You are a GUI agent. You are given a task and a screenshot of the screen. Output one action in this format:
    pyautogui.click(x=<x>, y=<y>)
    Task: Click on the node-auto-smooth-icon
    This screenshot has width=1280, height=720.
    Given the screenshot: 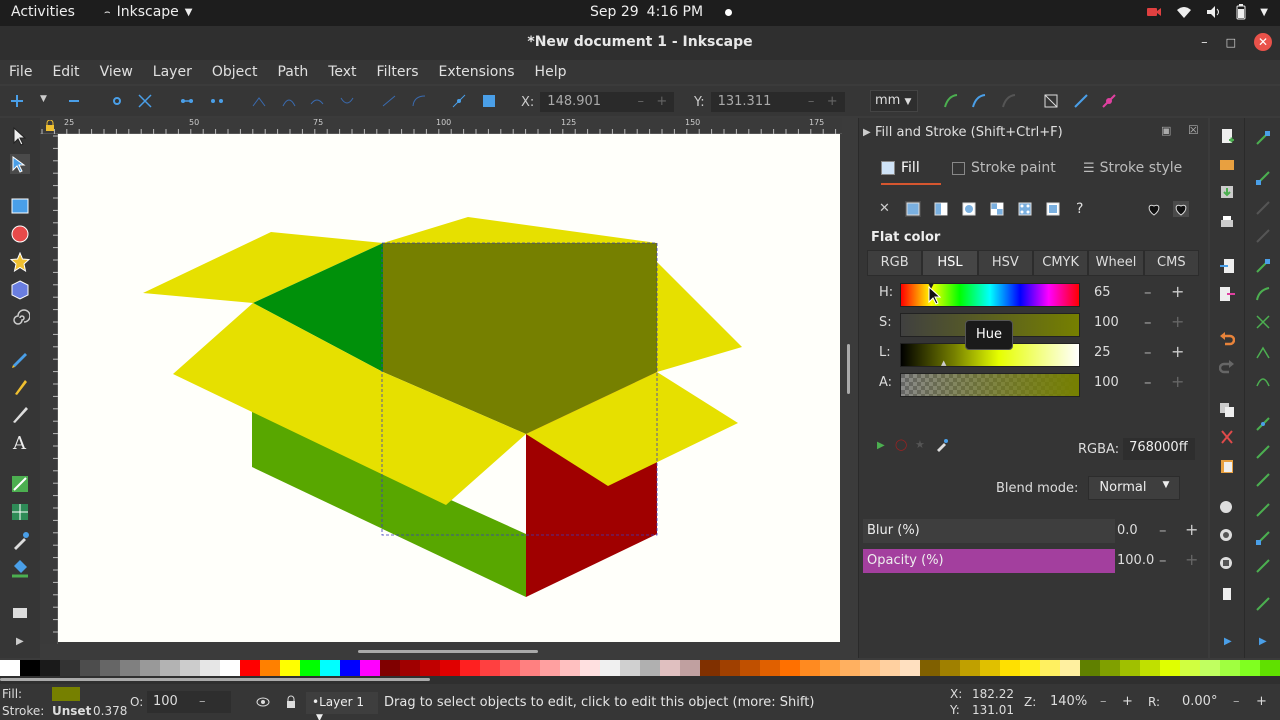 What is the action you would take?
    pyautogui.click(x=347, y=101)
    